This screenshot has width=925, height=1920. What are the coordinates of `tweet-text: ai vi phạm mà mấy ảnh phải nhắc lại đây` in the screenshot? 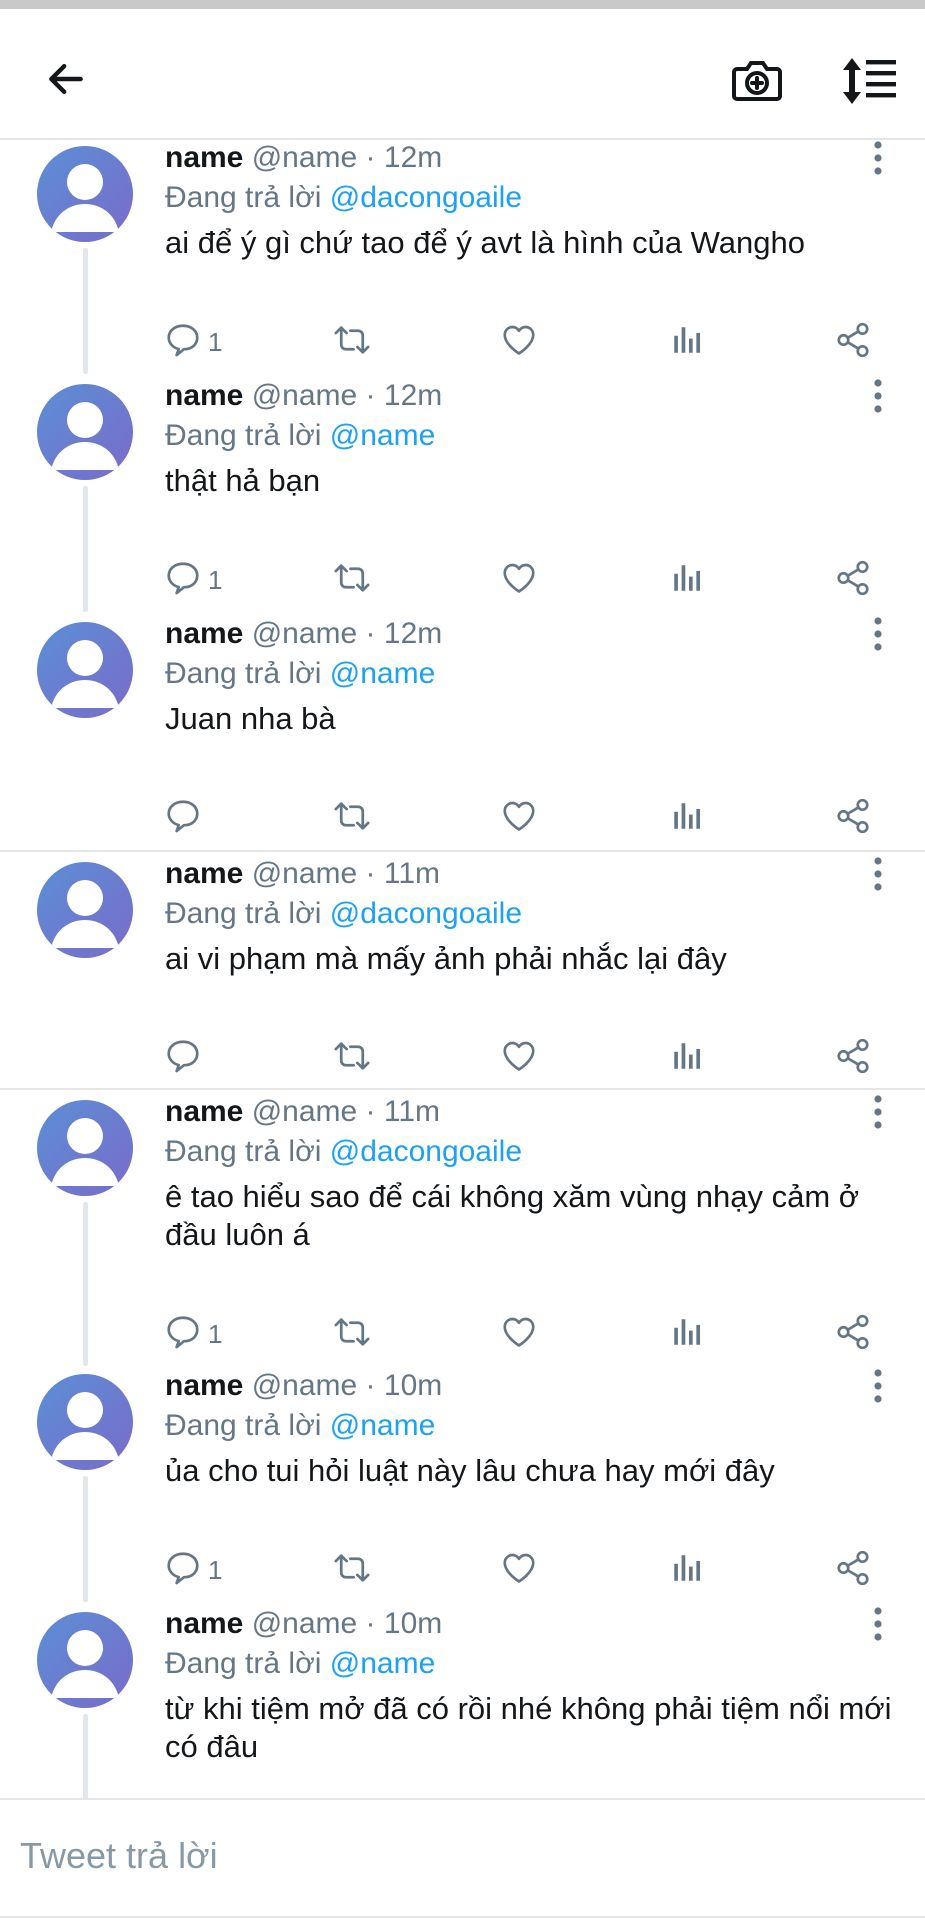 It's located at (446, 958).